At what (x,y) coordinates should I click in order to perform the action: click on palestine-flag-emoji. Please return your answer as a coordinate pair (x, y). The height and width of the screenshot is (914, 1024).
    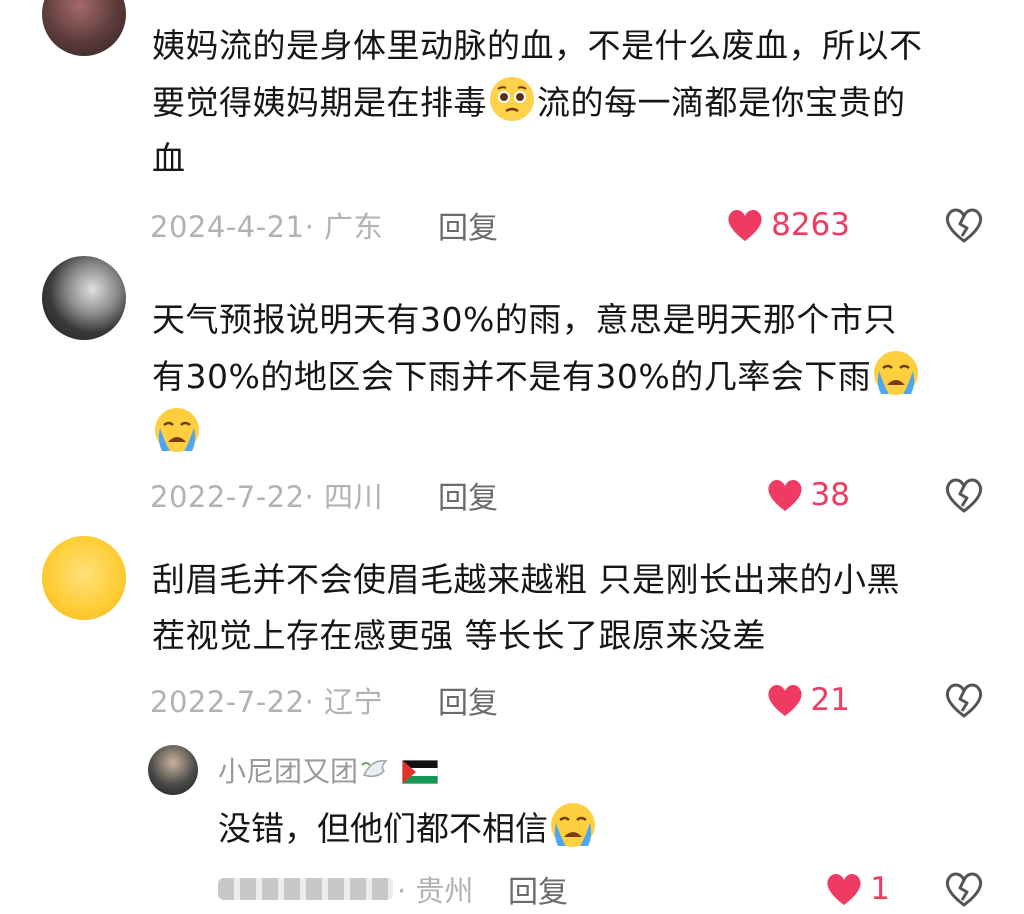
    Looking at the image, I should click on (420, 771).